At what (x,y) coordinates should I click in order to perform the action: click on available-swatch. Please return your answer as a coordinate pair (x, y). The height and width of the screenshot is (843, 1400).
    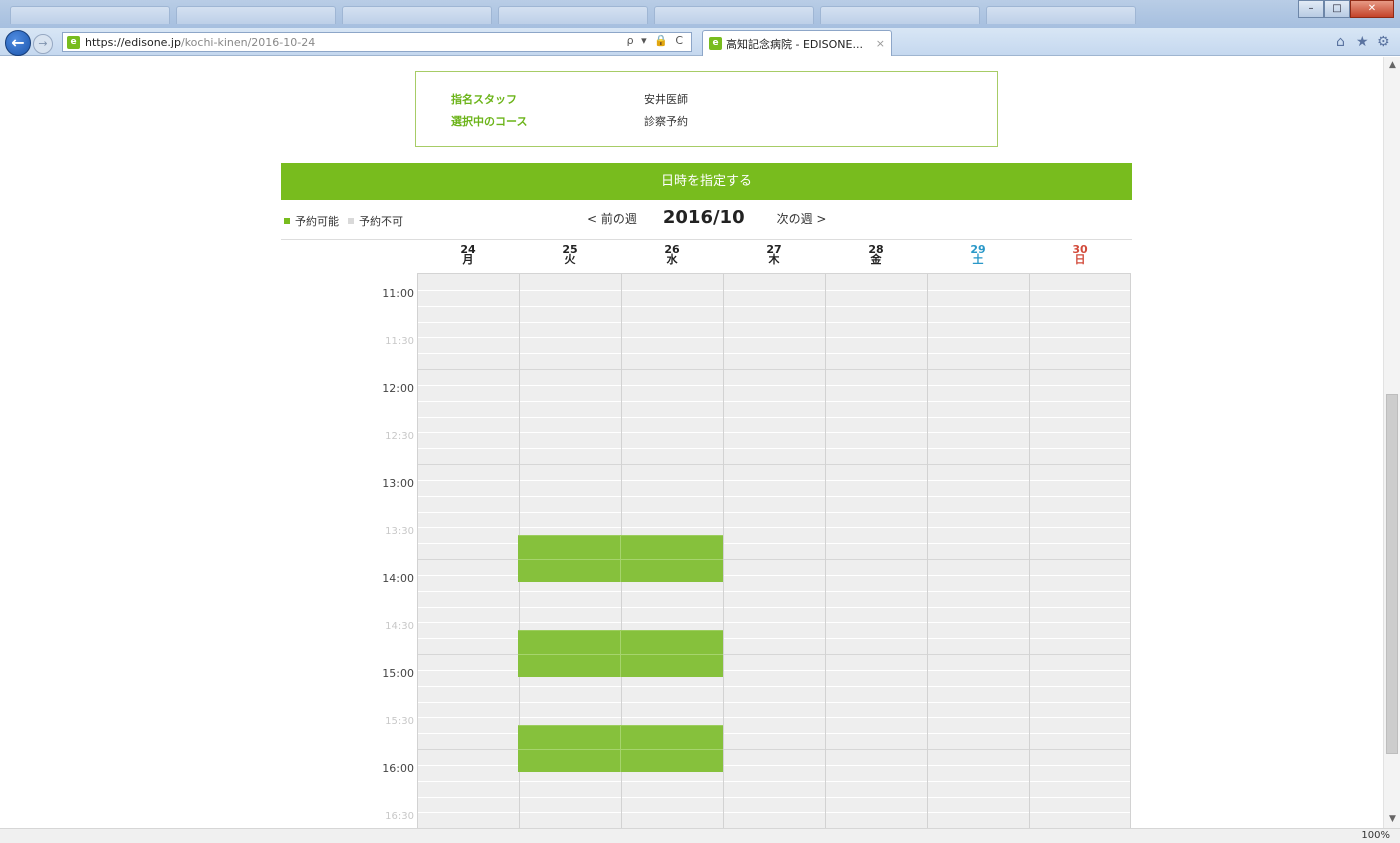
    Looking at the image, I should click on (287, 221).